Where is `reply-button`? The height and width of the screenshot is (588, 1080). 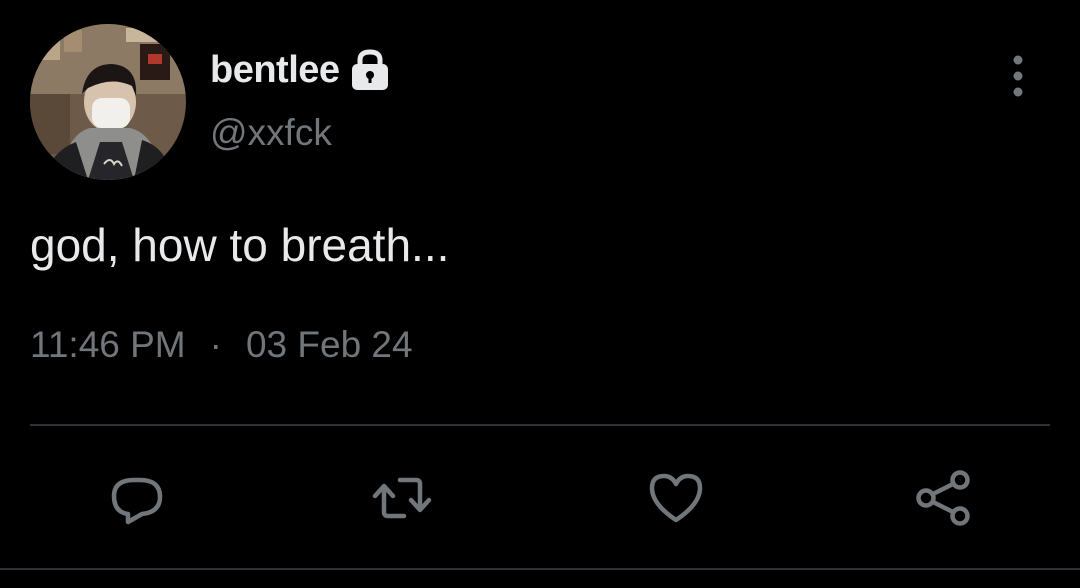
reply-button is located at coordinates (136, 498).